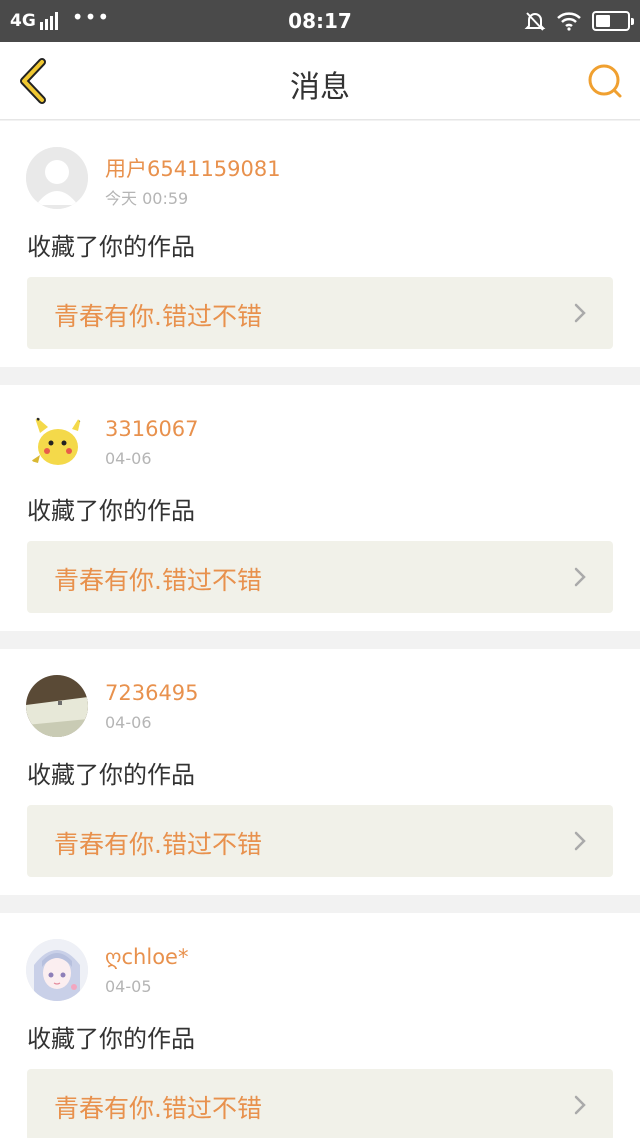 The height and width of the screenshot is (1138, 640). I want to click on status-bar: 4G ••• 08:17, so click(320, 21).